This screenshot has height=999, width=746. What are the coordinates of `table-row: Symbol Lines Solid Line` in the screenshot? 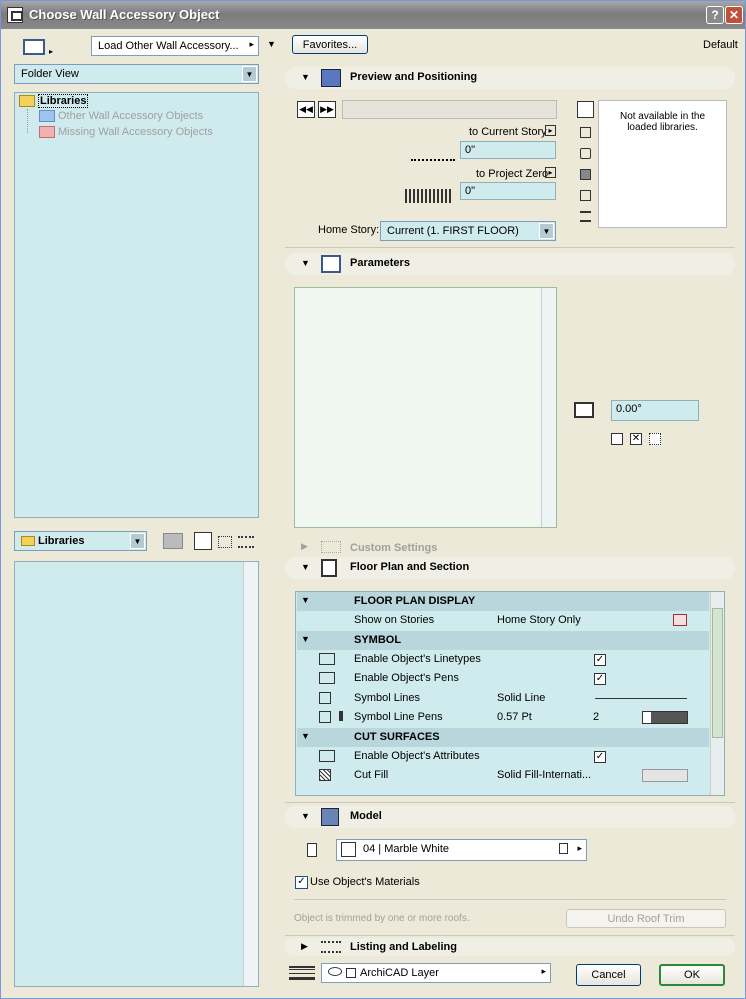 It's located at (503, 698).